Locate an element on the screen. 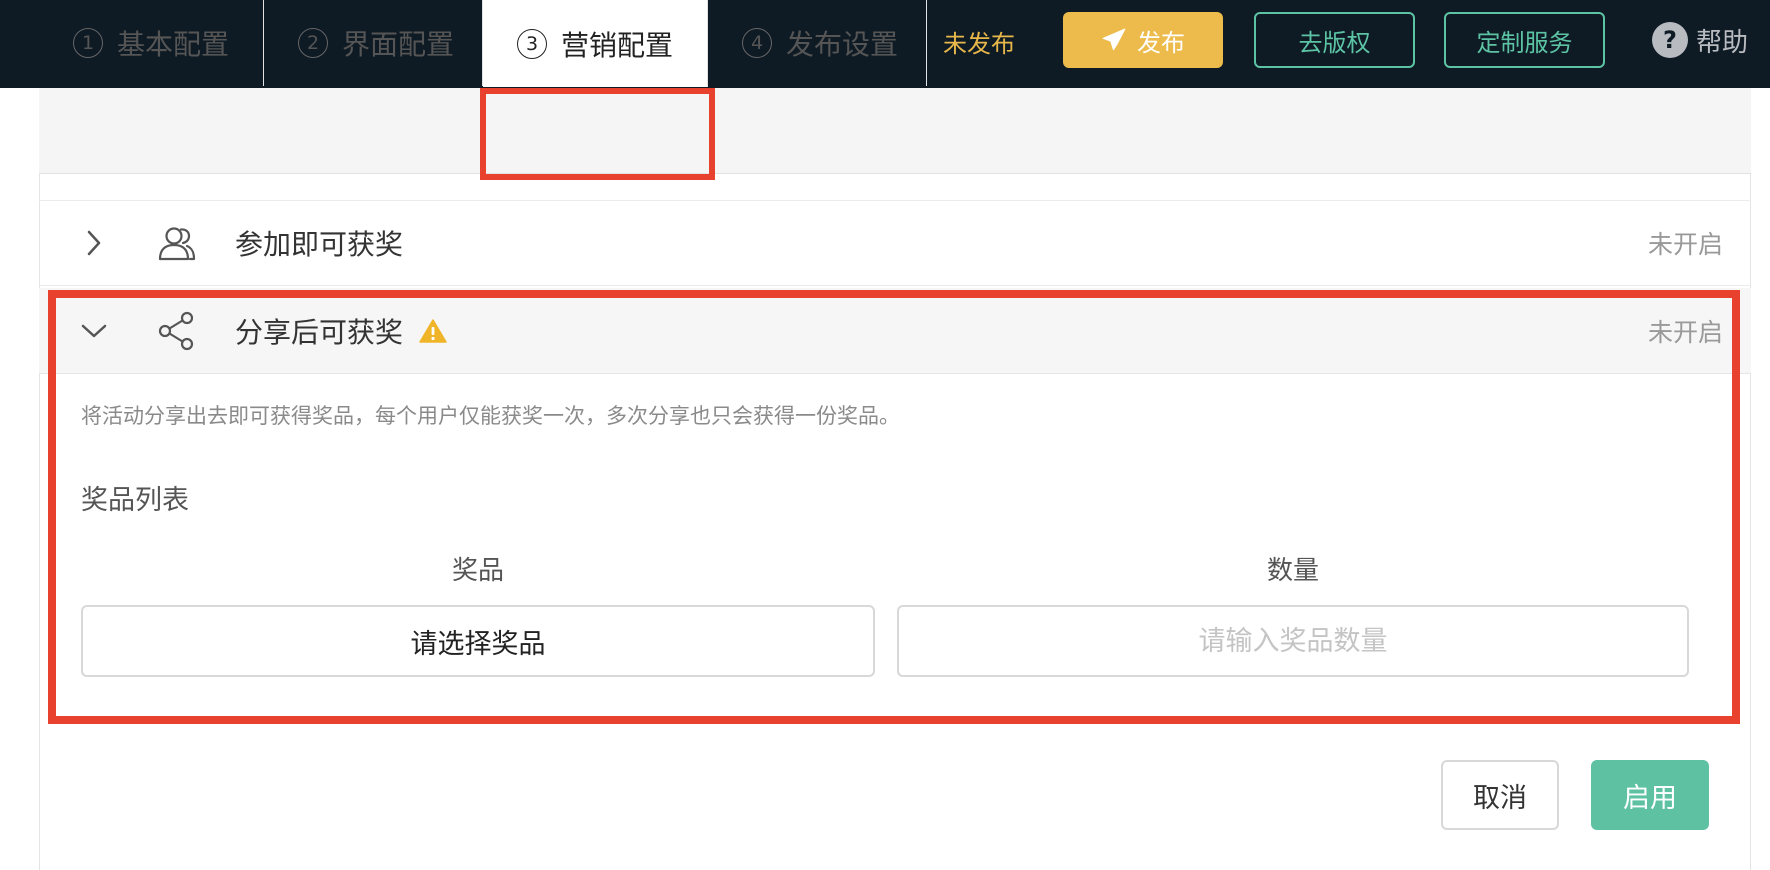 This screenshot has height=870, width=1770. chevron-right-icon is located at coordinates (94, 243).